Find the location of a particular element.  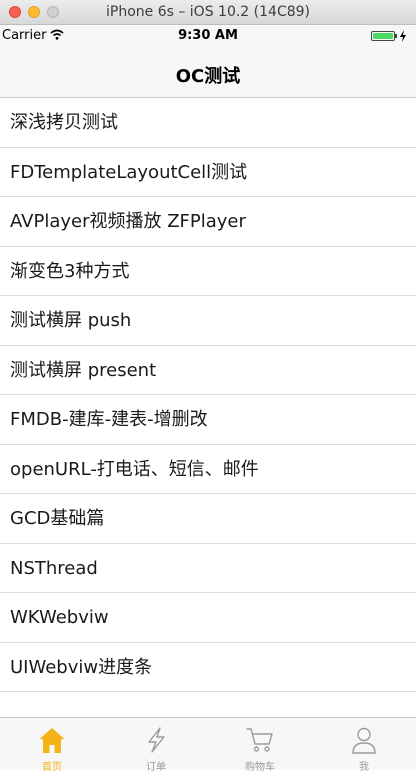

battery-cap is located at coordinates (396, 36).